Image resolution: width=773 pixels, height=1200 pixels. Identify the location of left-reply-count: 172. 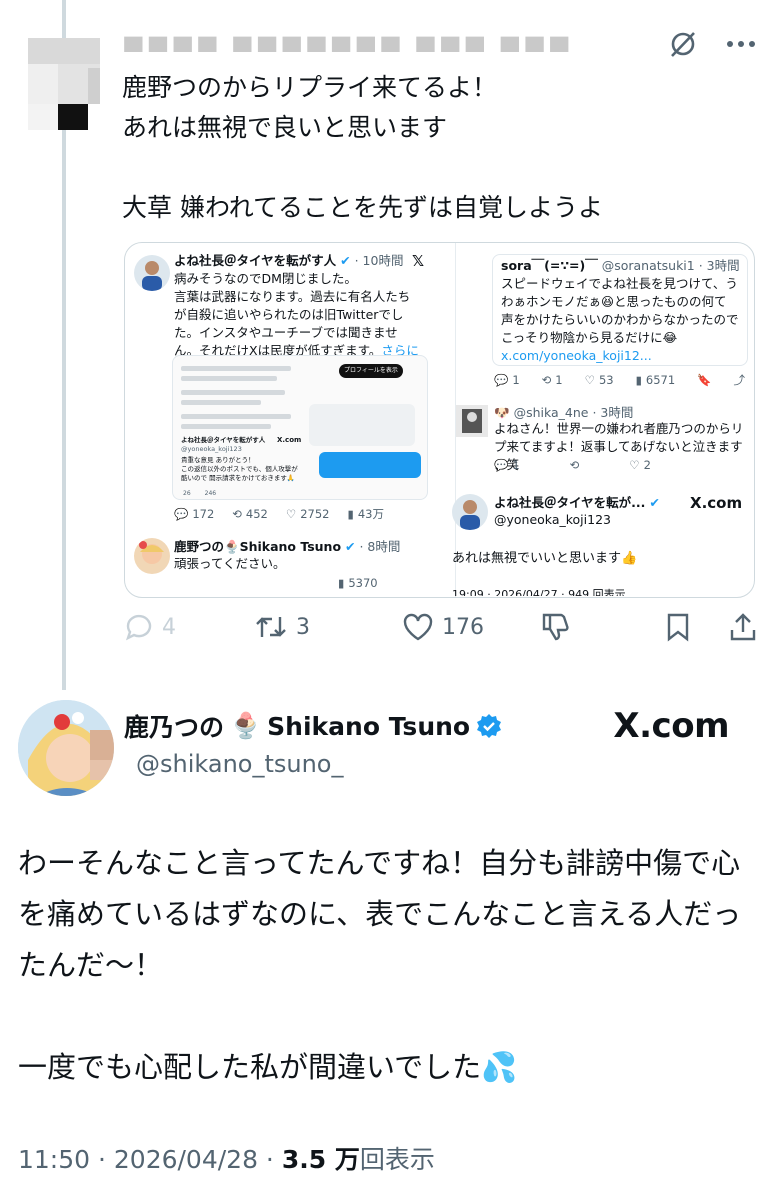
(203, 514).